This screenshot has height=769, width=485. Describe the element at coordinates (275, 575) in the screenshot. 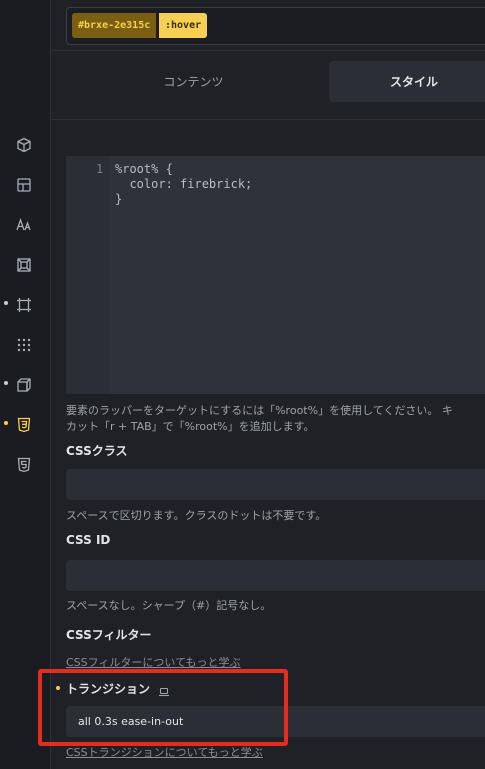

I see `css-id-input` at that location.